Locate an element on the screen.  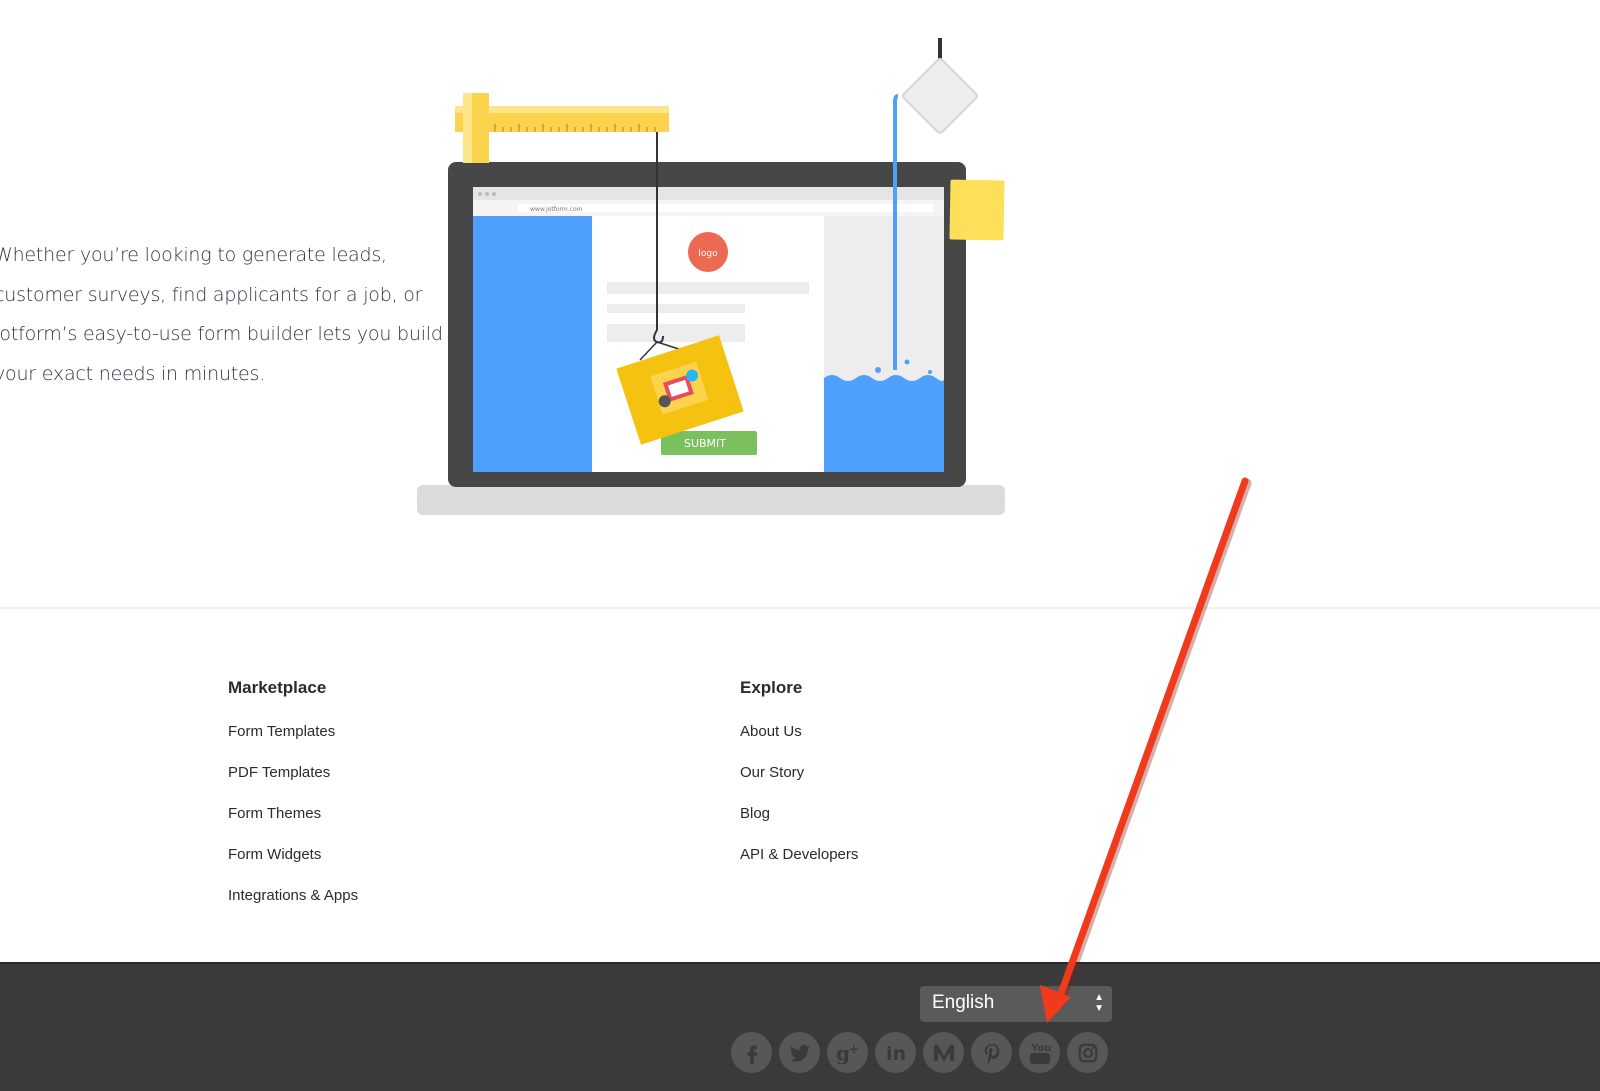
footer-bar: English ▲ ▼ g + in You is located at coordinates (800, 1026).